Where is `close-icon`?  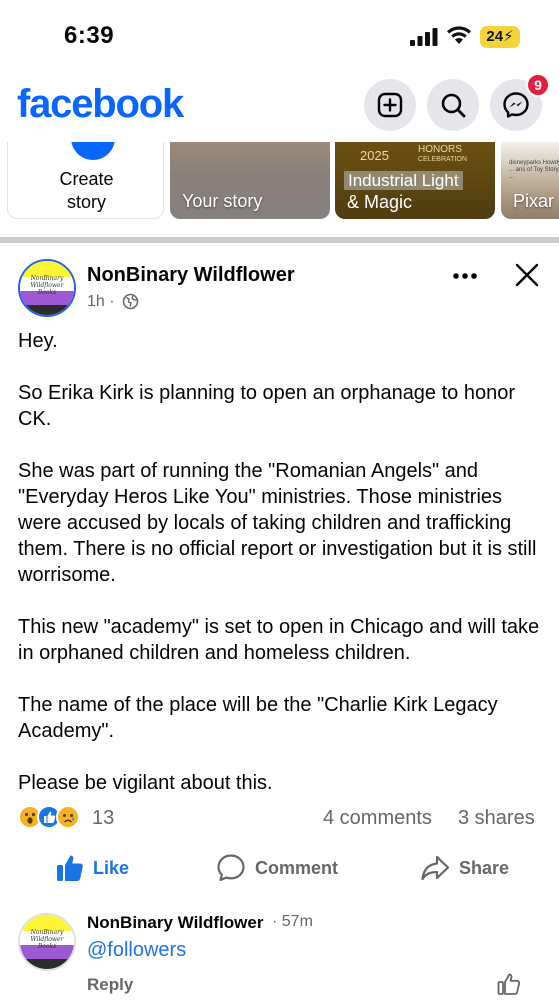
close-icon is located at coordinates (527, 275).